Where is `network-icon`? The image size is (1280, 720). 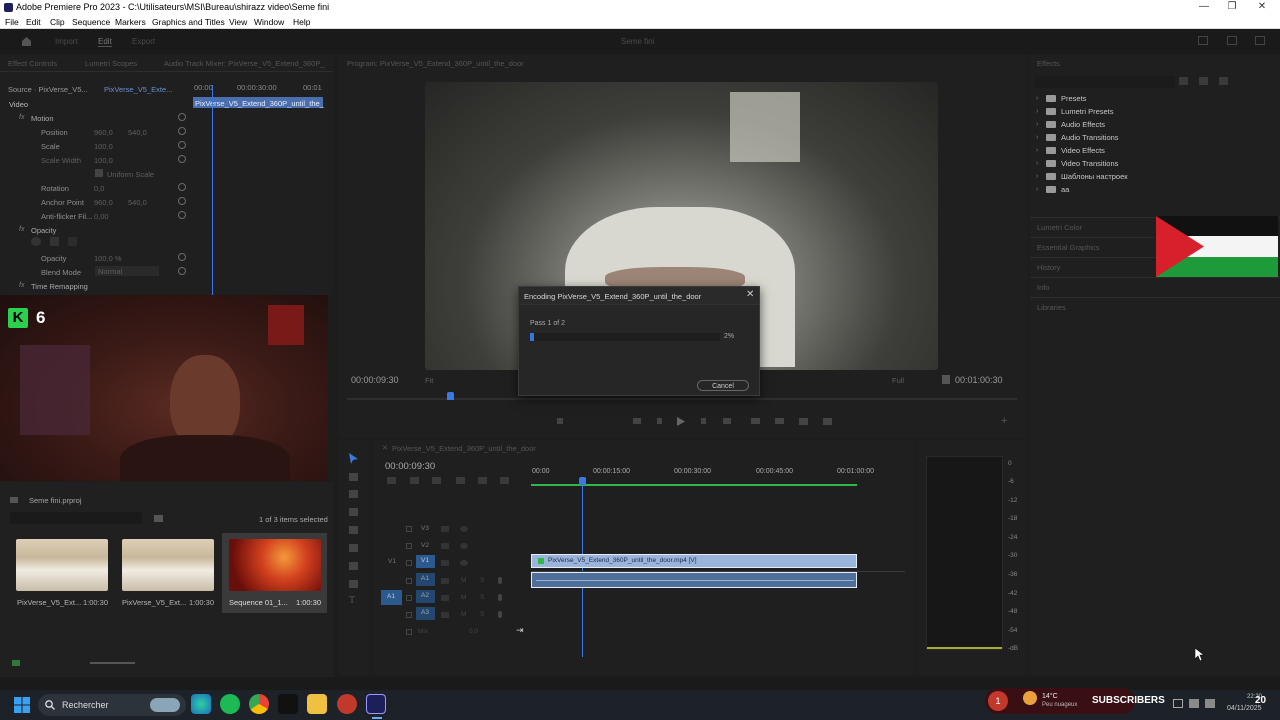
network-icon is located at coordinates (1210, 703).